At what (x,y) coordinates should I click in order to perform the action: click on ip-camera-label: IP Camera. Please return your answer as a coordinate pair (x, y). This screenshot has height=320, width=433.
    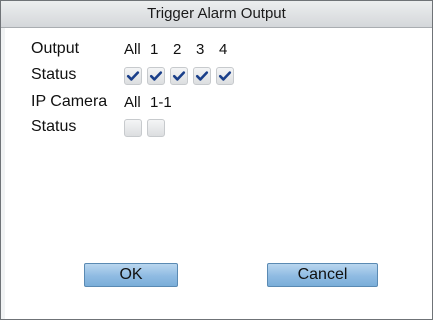
    Looking at the image, I should click on (69, 101).